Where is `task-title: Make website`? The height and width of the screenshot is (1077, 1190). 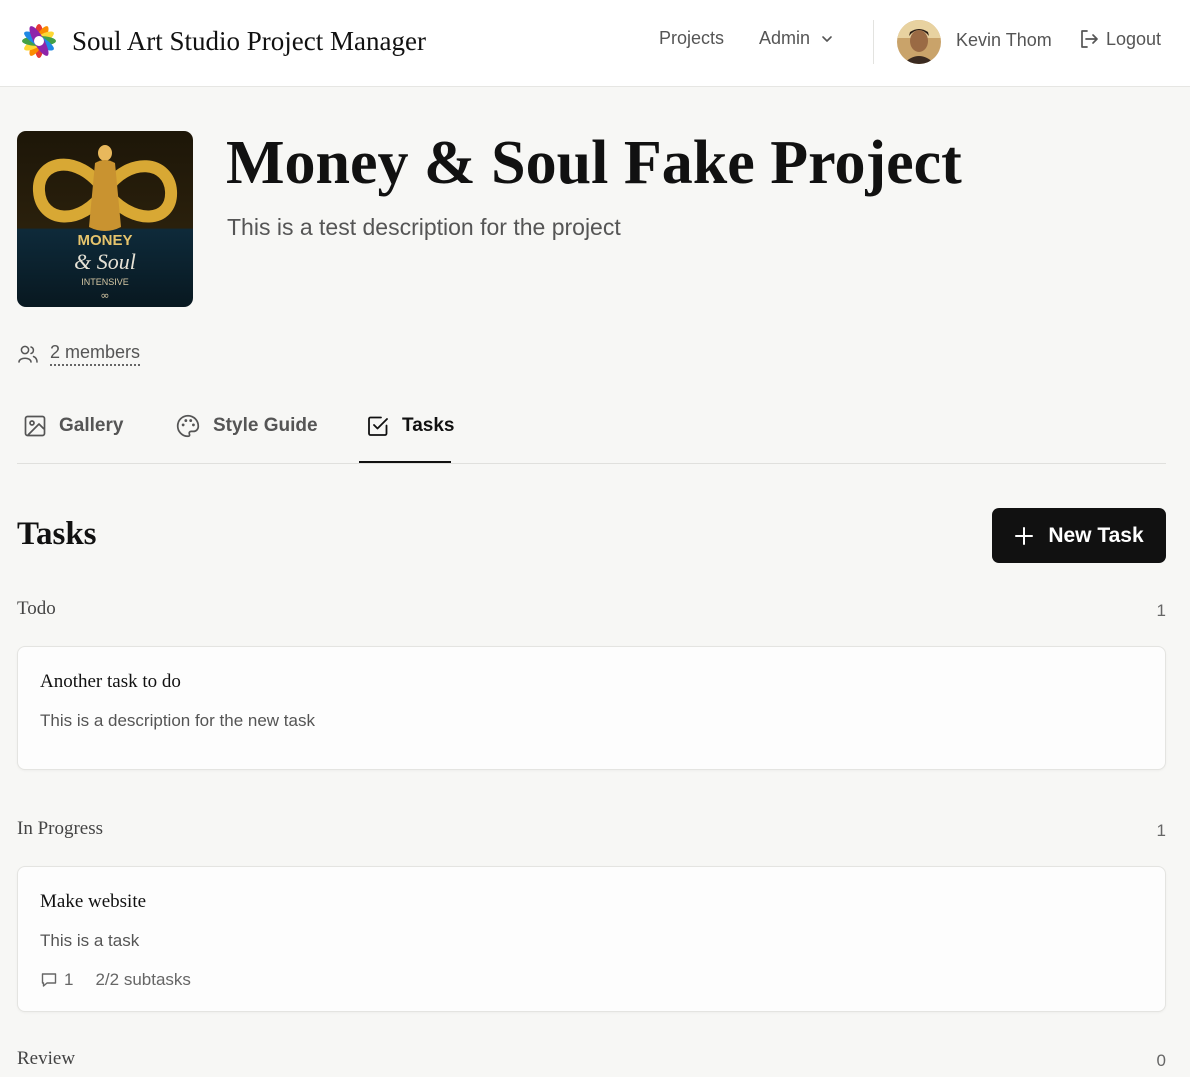
task-title: Make website is located at coordinates (93, 901).